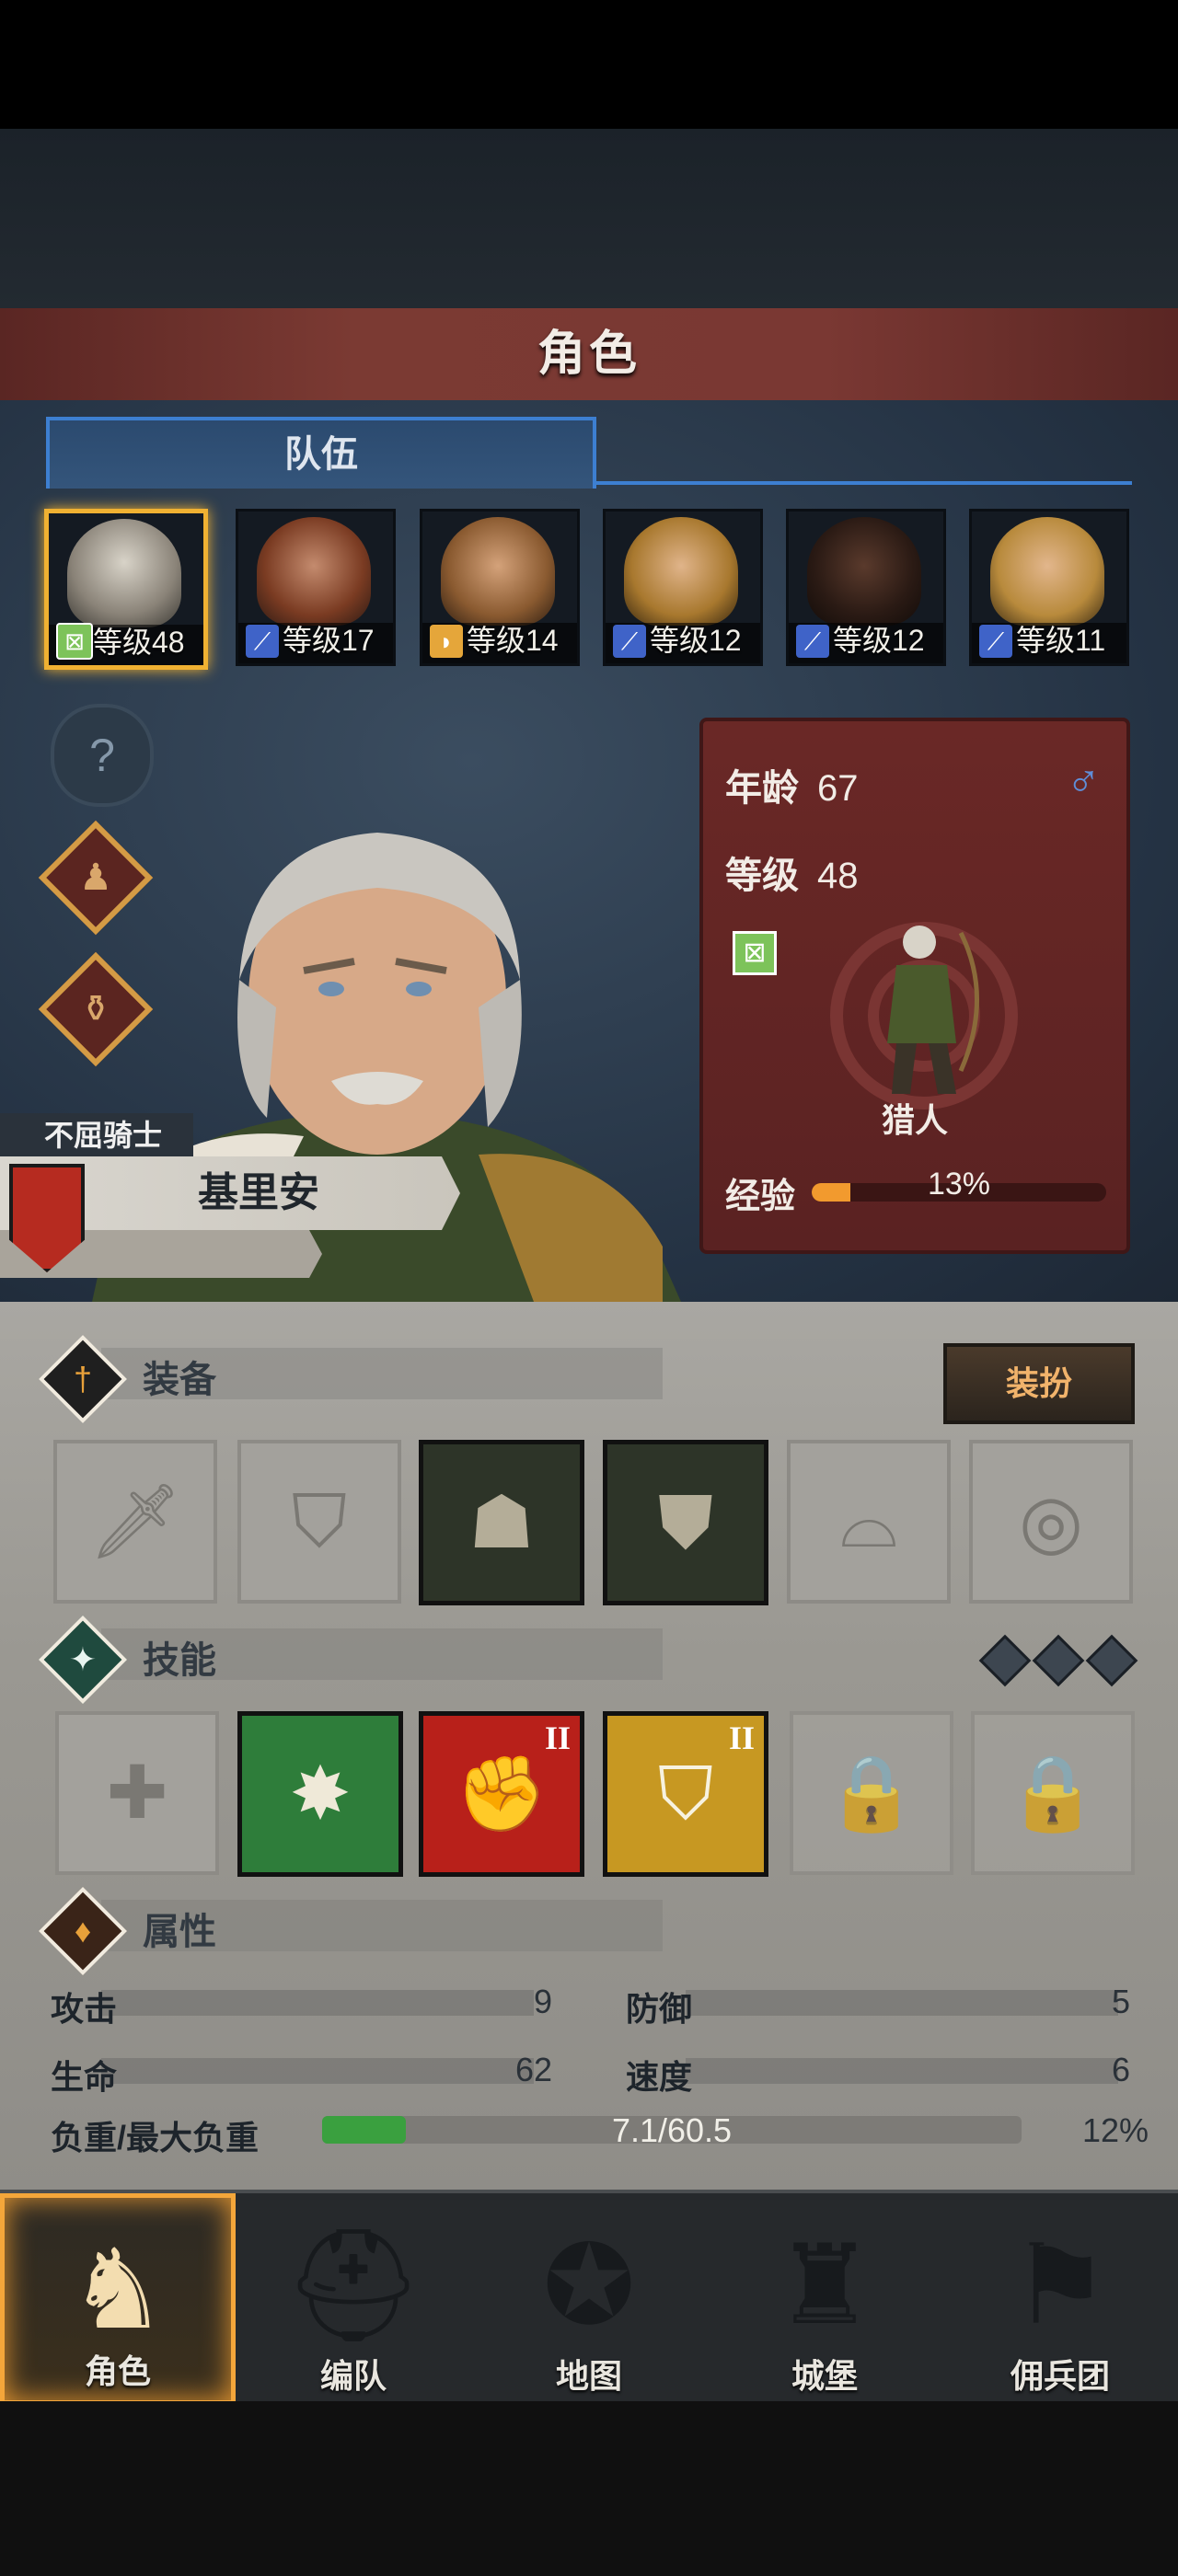 The width and height of the screenshot is (1178, 2576). I want to click on attack-value: 9, so click(542, 2001).